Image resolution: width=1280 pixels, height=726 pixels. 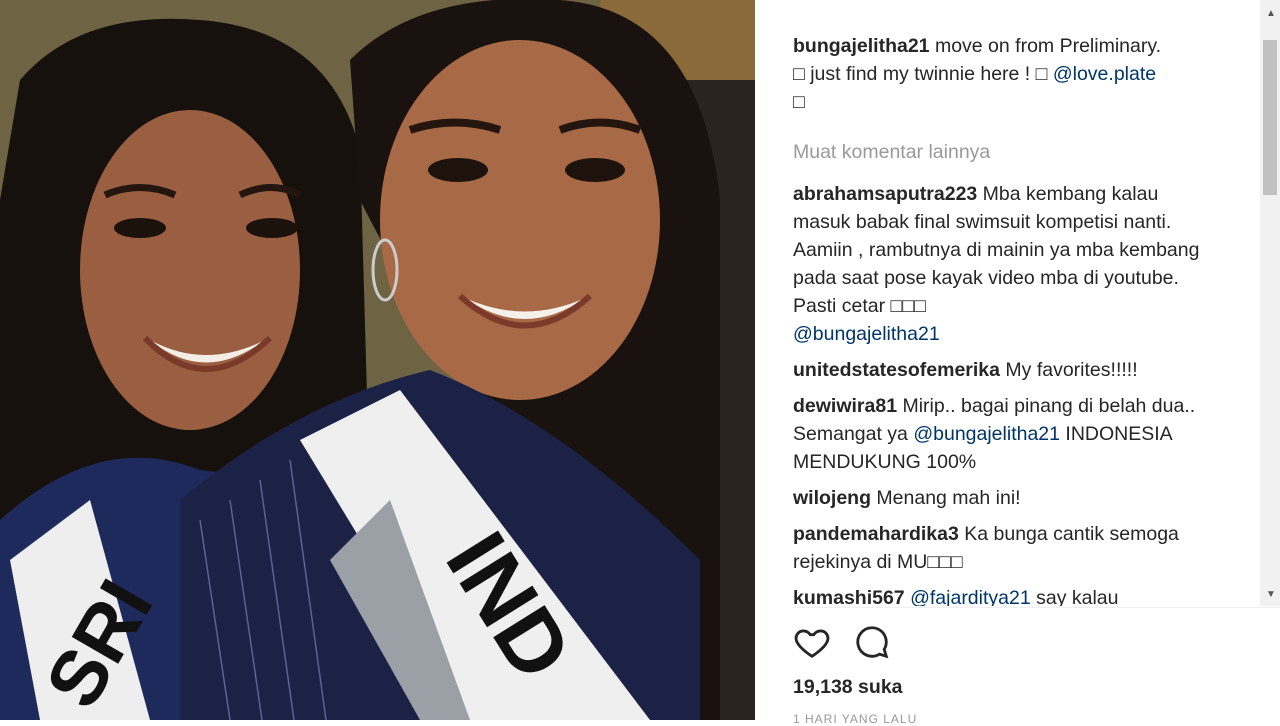 I want to click on comment-text: My favorites!!!!!, so click(x=1069, y=370).